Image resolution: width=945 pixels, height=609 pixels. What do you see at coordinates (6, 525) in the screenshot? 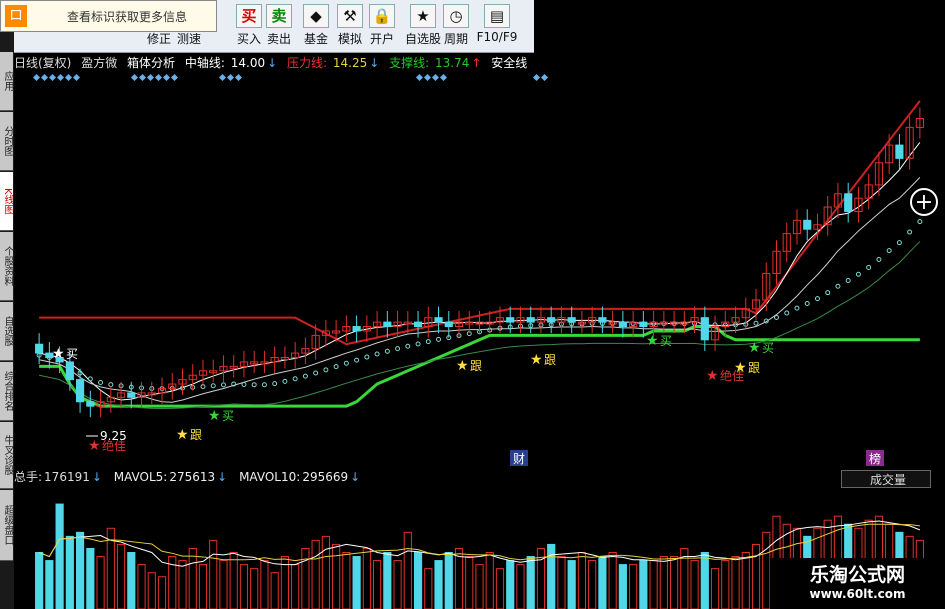
I see `sidebar-tab: 超级盘口` at bounding box center [6, 525].